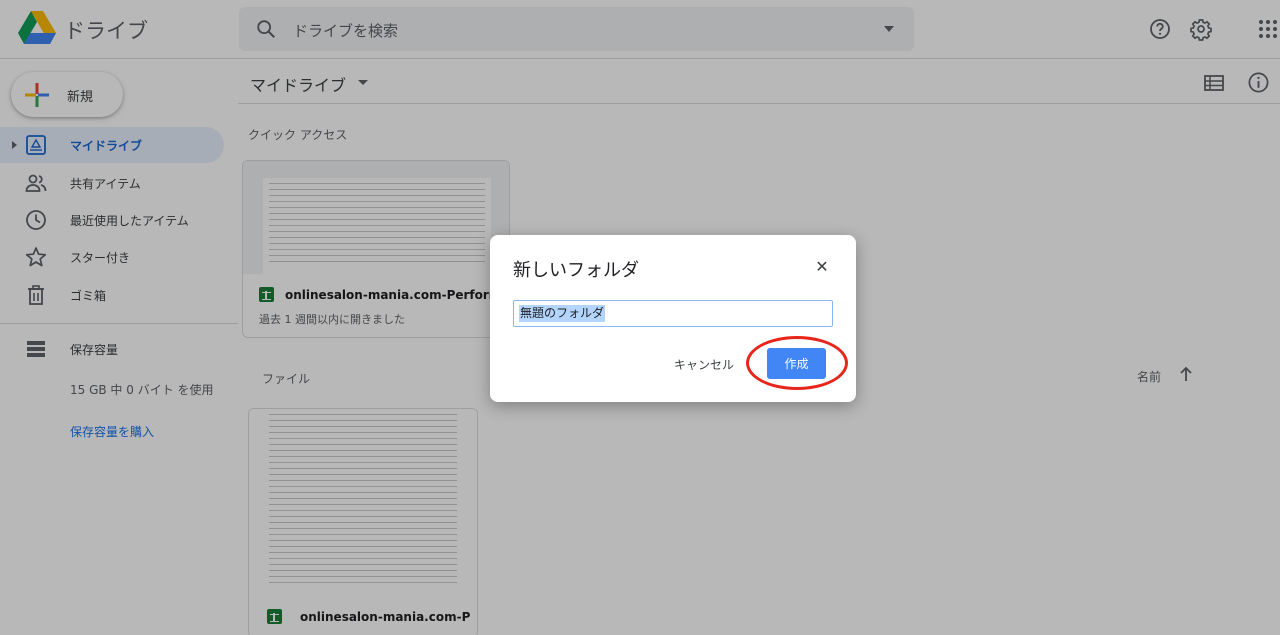 This screenshot has height=635, width=1280. I want to click on close-icon: ✕, so click(822, 267).